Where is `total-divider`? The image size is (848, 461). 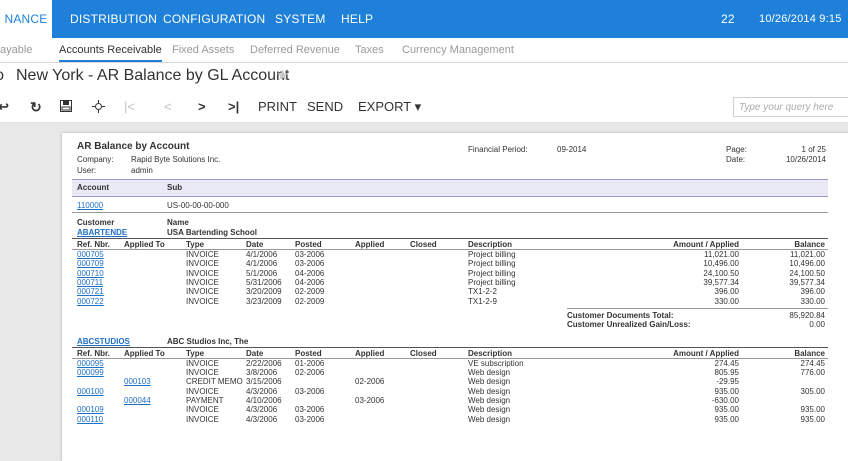
total-divider is located at coordinates (697, 308).